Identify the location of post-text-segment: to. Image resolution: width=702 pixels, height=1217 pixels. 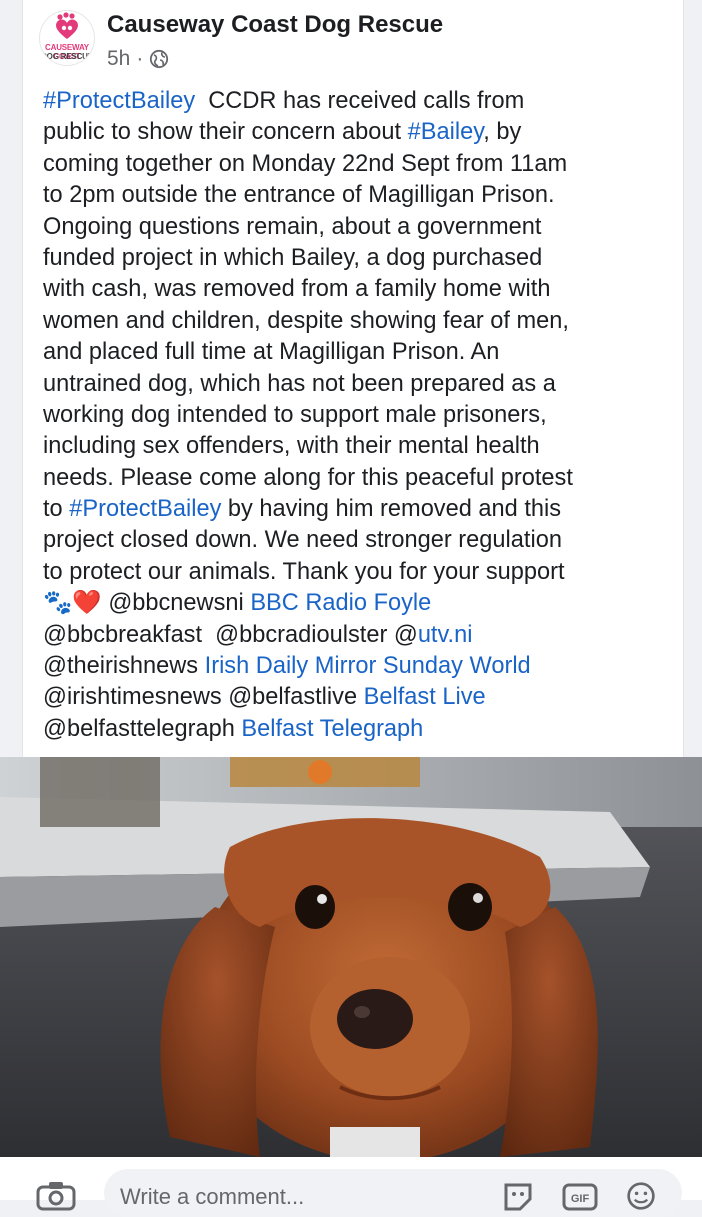
(56, 509).